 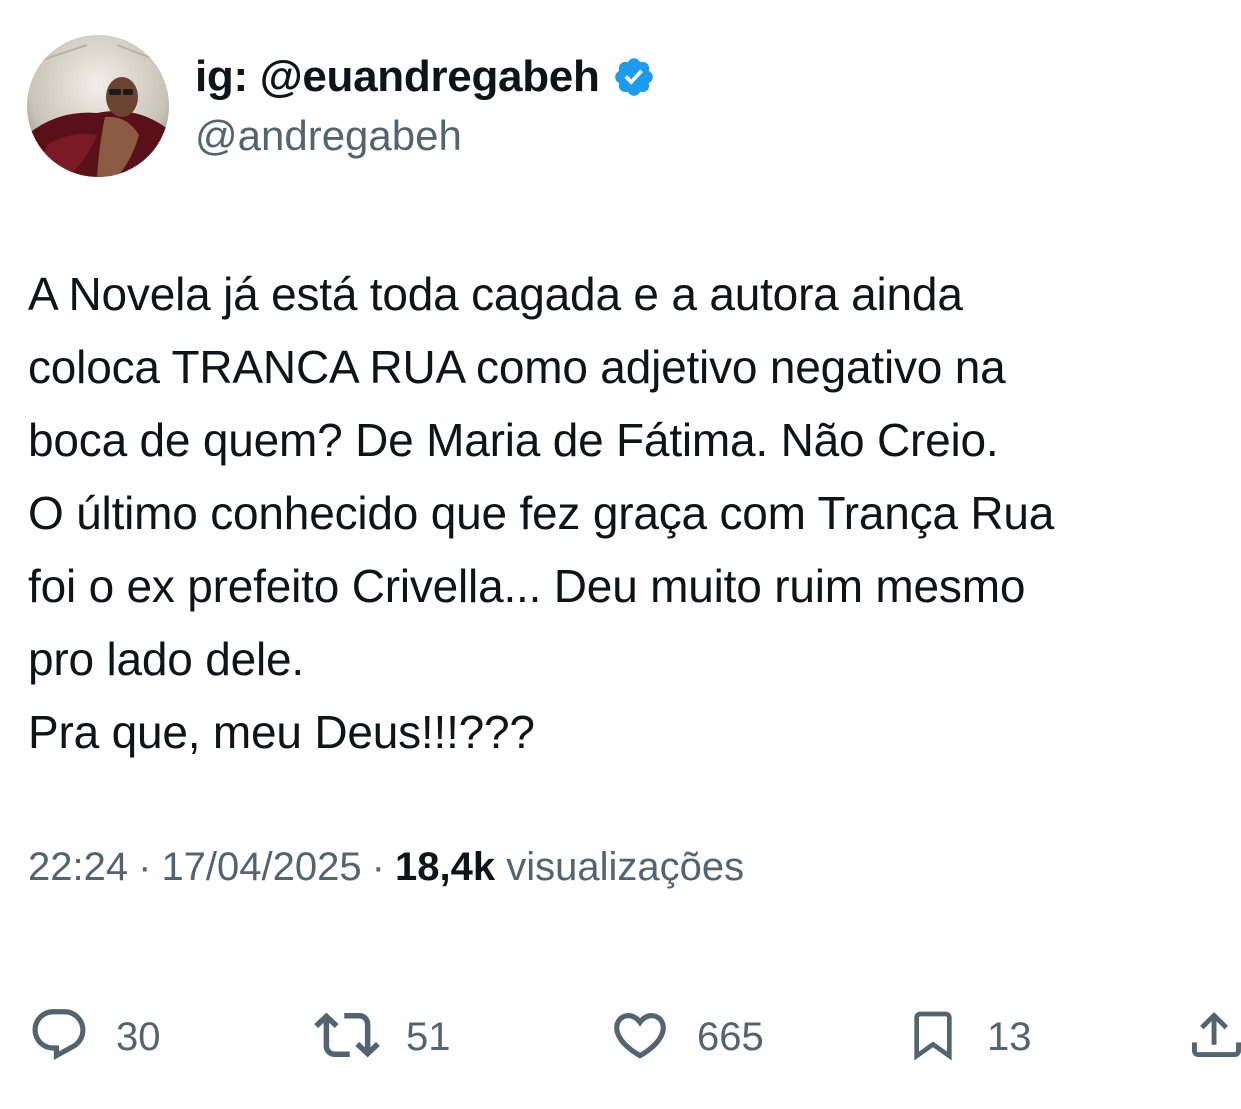 I want to click on heart-icon, so click(x=640, y=1037).